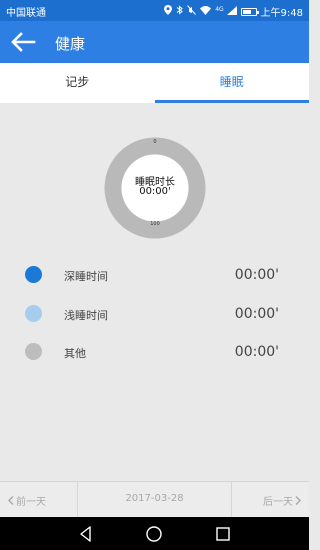  I want to click on gauge-scale-min: 0, so click(155, 142).